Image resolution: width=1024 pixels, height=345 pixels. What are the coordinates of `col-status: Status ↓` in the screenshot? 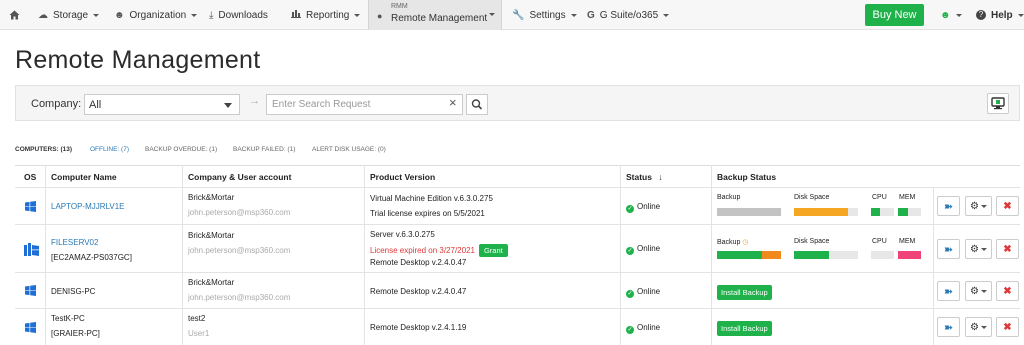 It's located at (644, 177).